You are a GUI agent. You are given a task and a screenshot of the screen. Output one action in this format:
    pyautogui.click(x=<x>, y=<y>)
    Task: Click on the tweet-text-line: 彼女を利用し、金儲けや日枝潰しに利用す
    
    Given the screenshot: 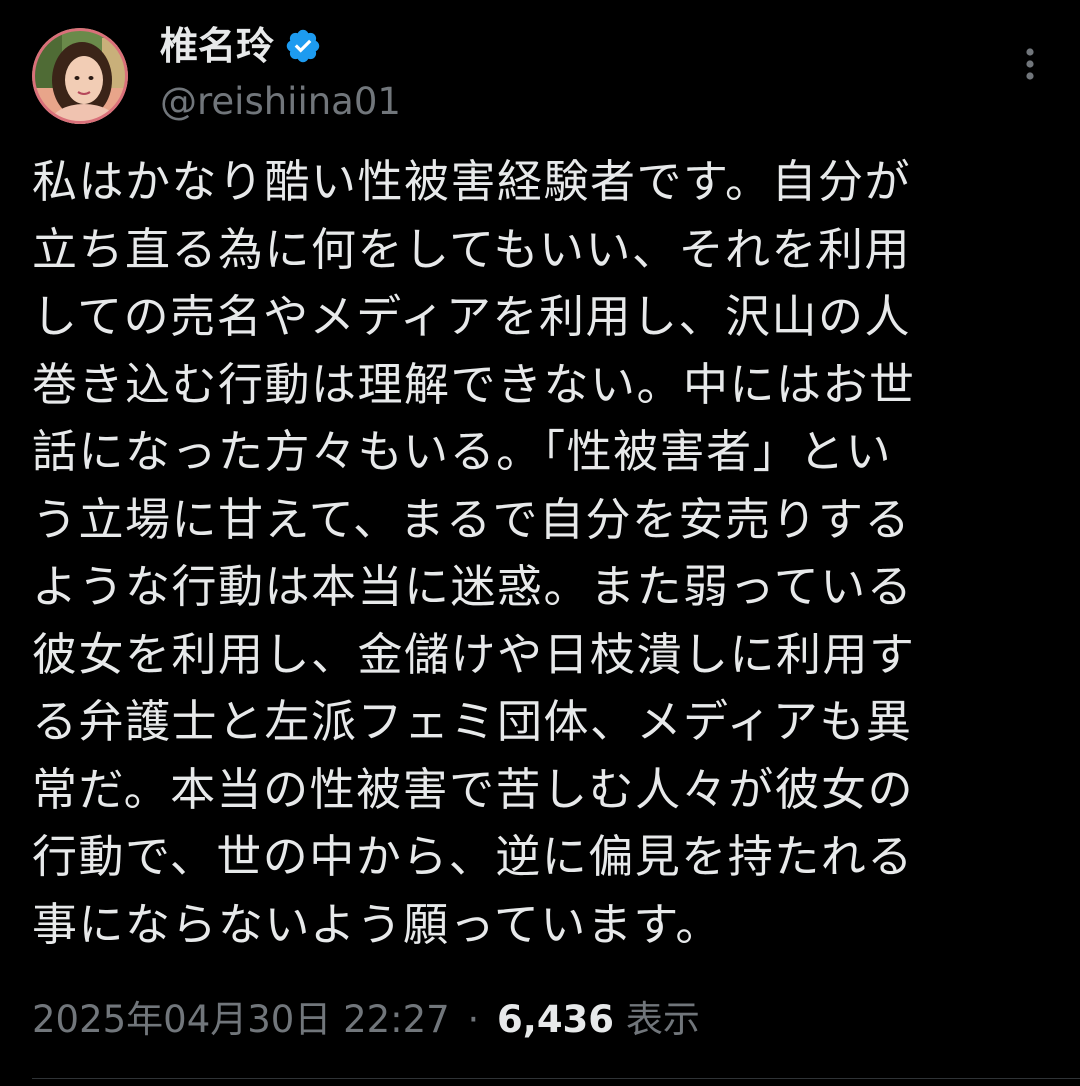 What is the action you would take?
    pyautogui.click(x=474, y=654)
    